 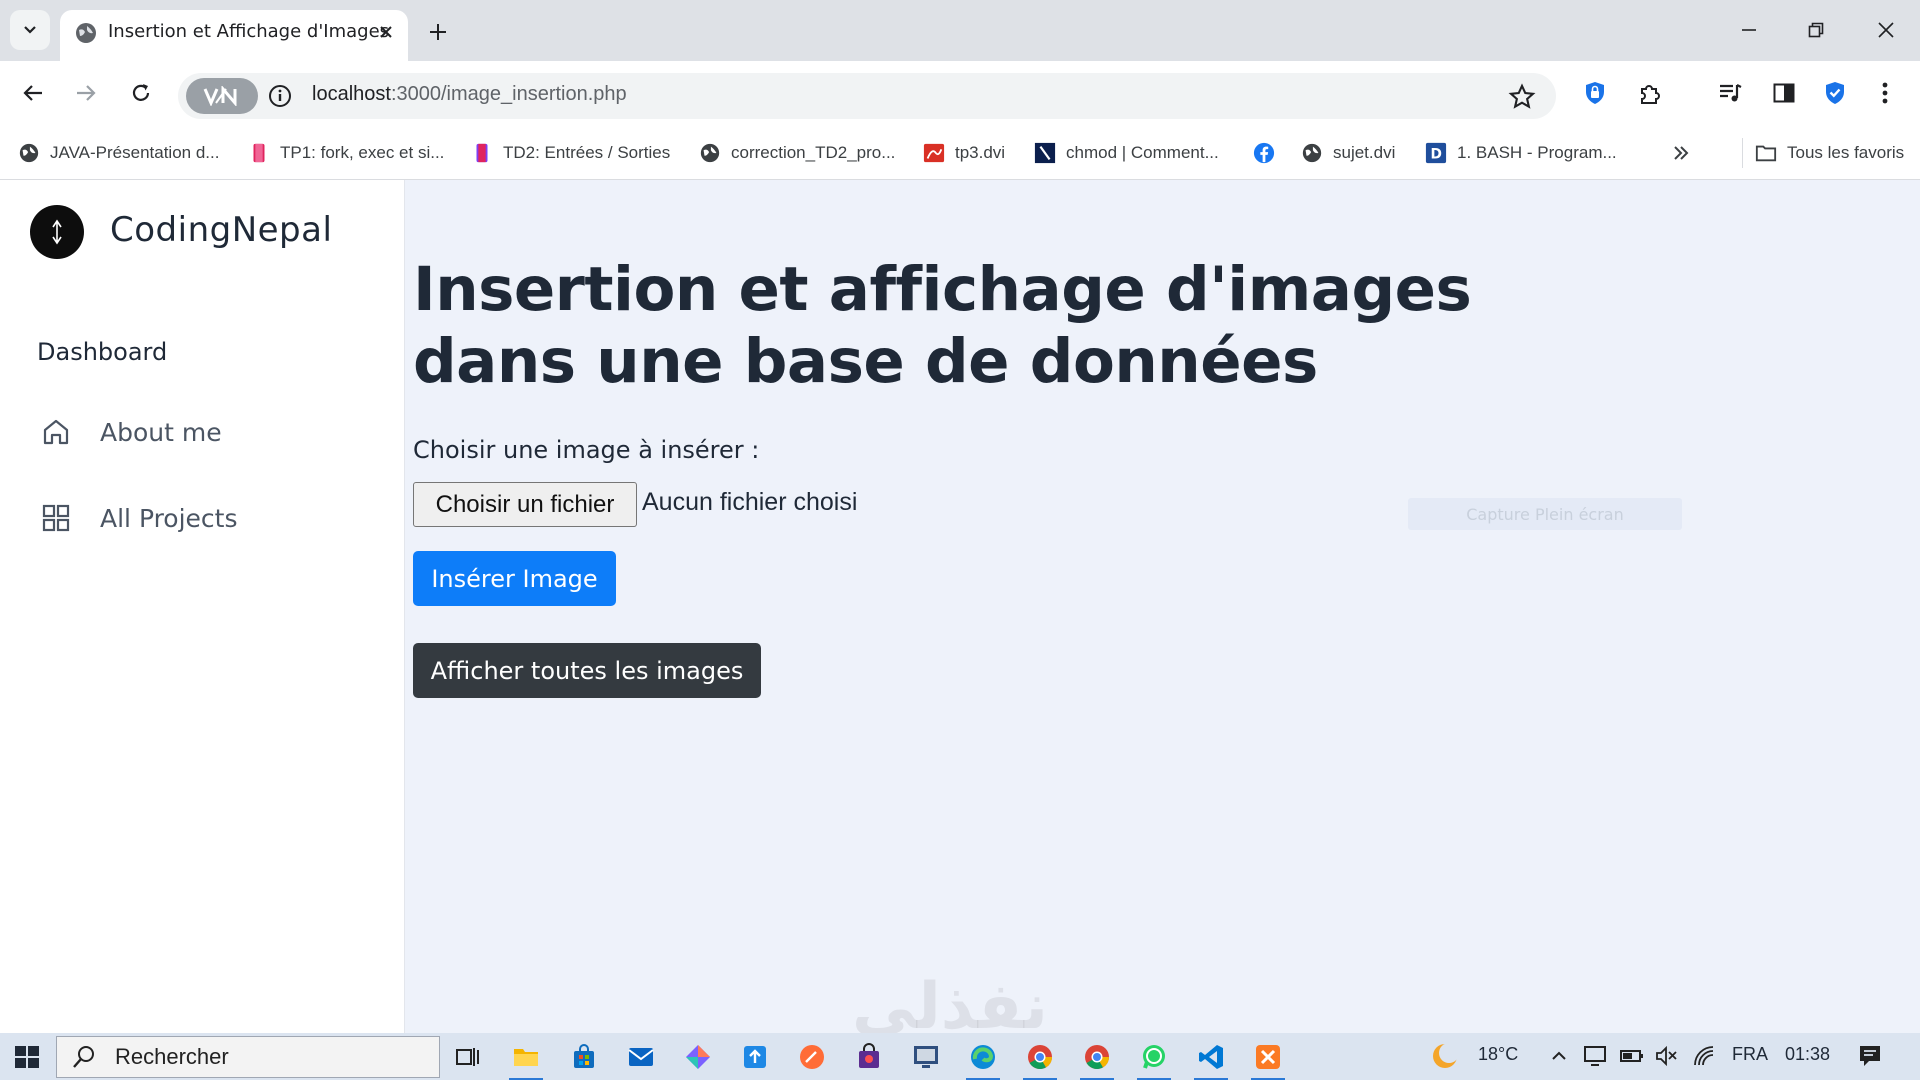 What do you see at coordinates (514, 578) in the screenshot?
I see `insert-image-button: Insérer Image` at bounding box center [514, 578].